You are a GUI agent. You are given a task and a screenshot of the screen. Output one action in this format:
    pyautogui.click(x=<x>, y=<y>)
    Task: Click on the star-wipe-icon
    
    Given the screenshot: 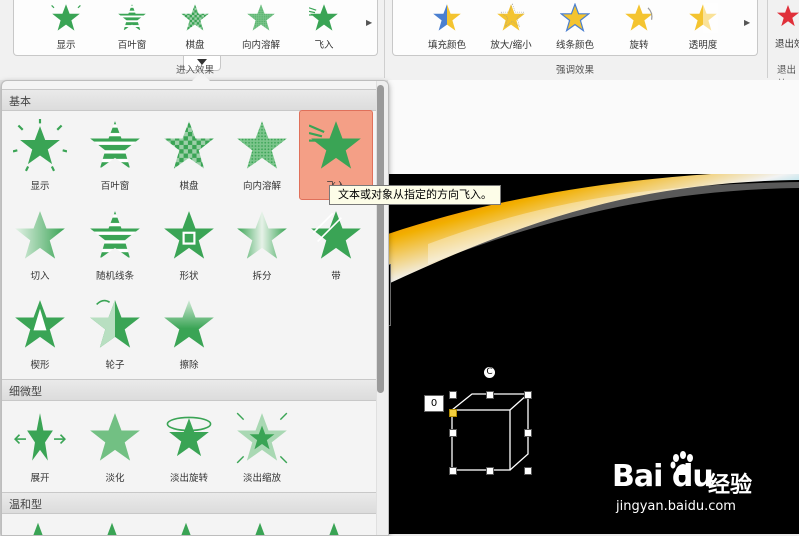 What is the action you would take?
    pyautogui.click(x=189, y=325)
    